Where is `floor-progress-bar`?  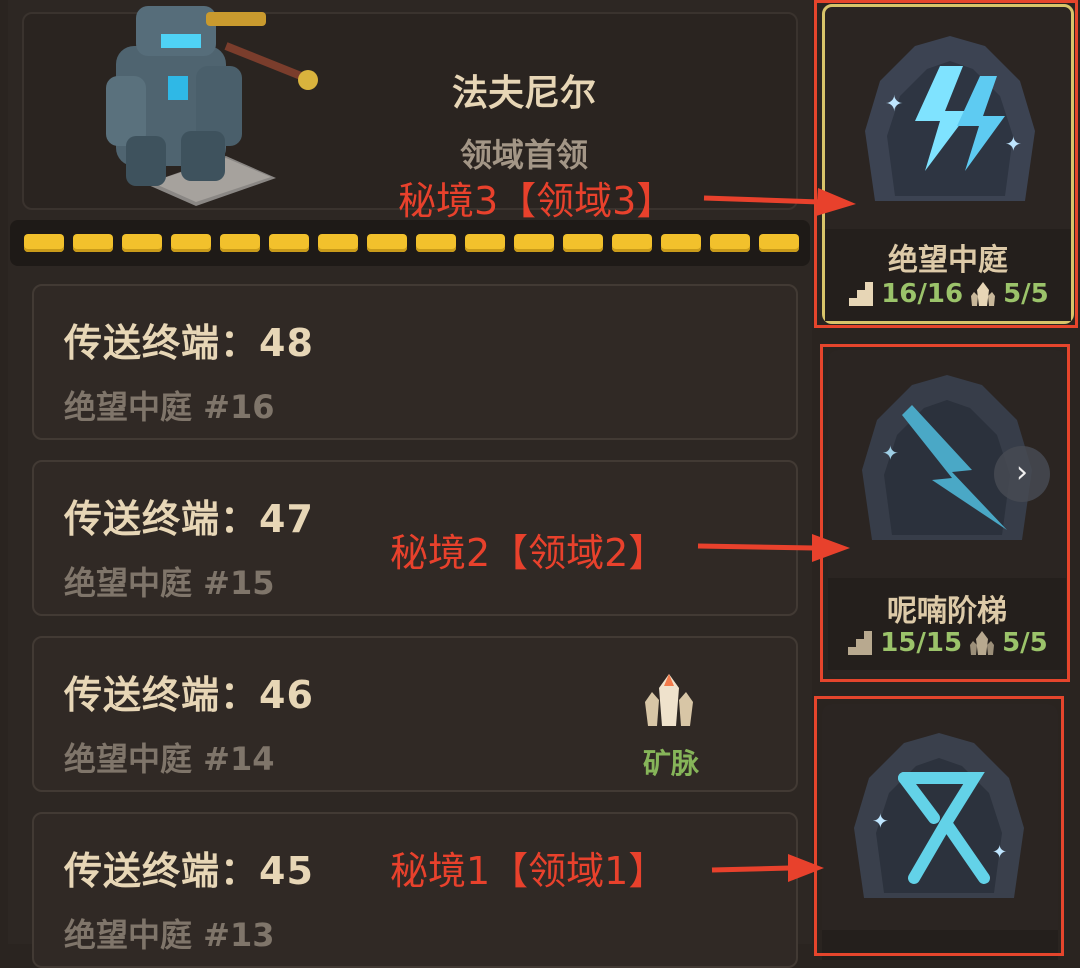
floor-progress-bar is located at coordinates (410, 243).